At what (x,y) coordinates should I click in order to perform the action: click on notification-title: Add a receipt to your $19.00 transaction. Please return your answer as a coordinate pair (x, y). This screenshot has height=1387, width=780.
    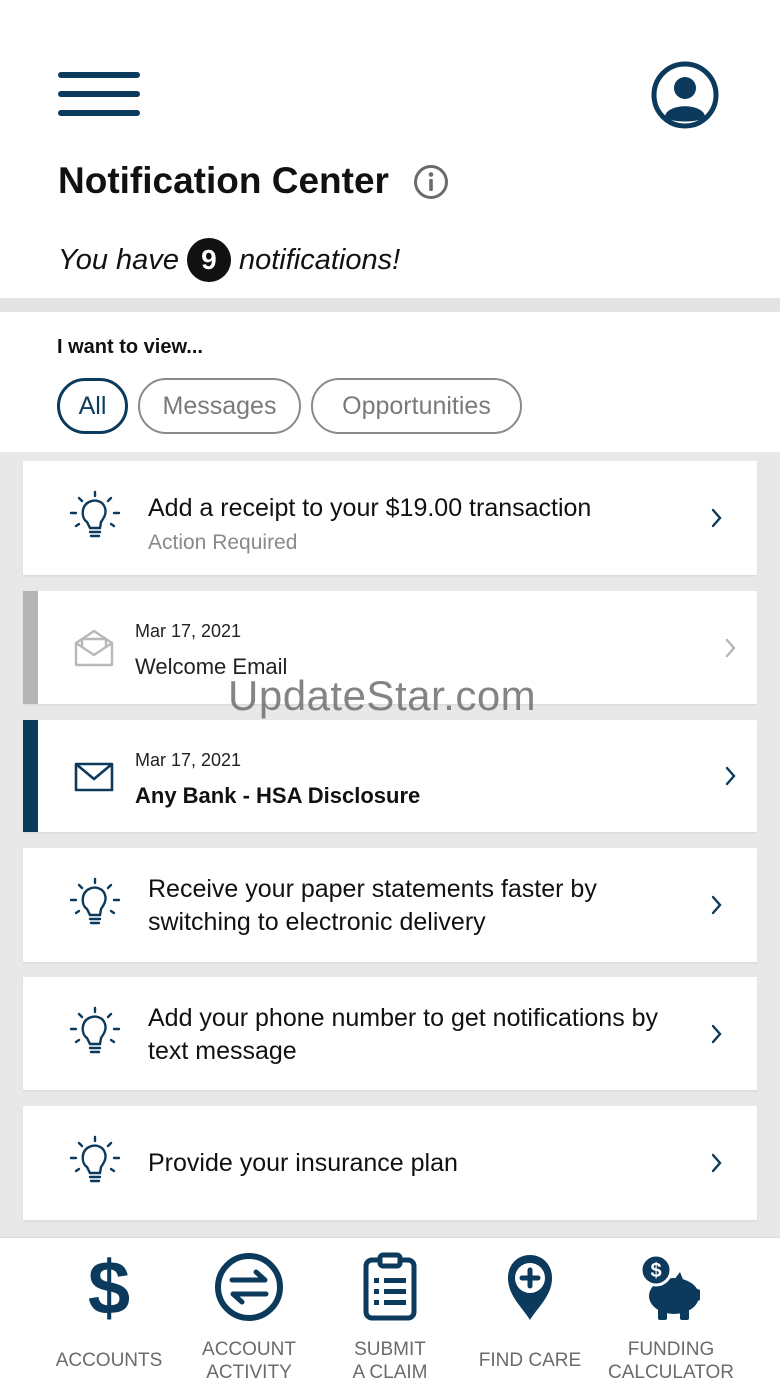
    Looking at the image, I should click on (370, 508).